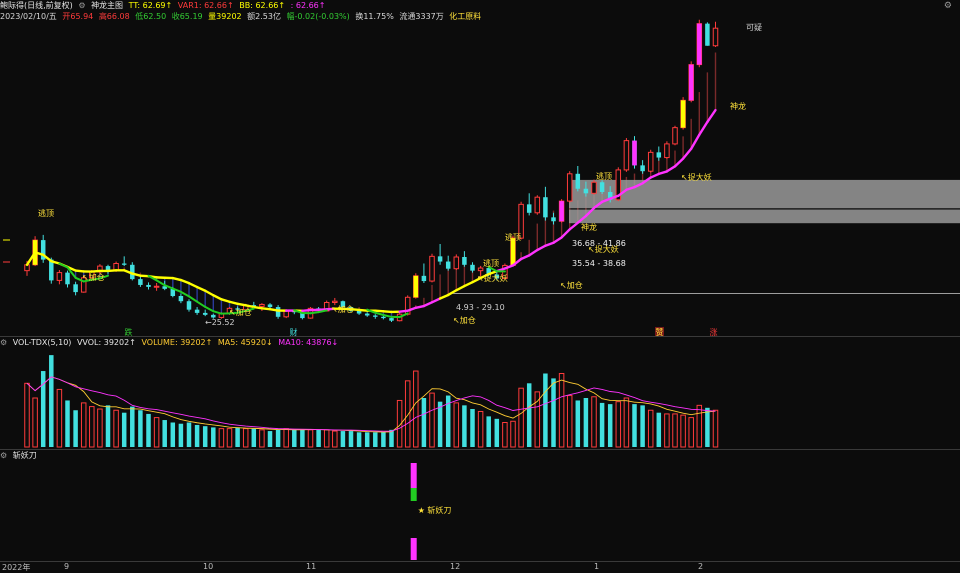 The image size is (960, 573). Describe the element at coordinates (603, 249) in the screenshot. I see `catch-demon-label-2: ↖捉大妖` at that location.